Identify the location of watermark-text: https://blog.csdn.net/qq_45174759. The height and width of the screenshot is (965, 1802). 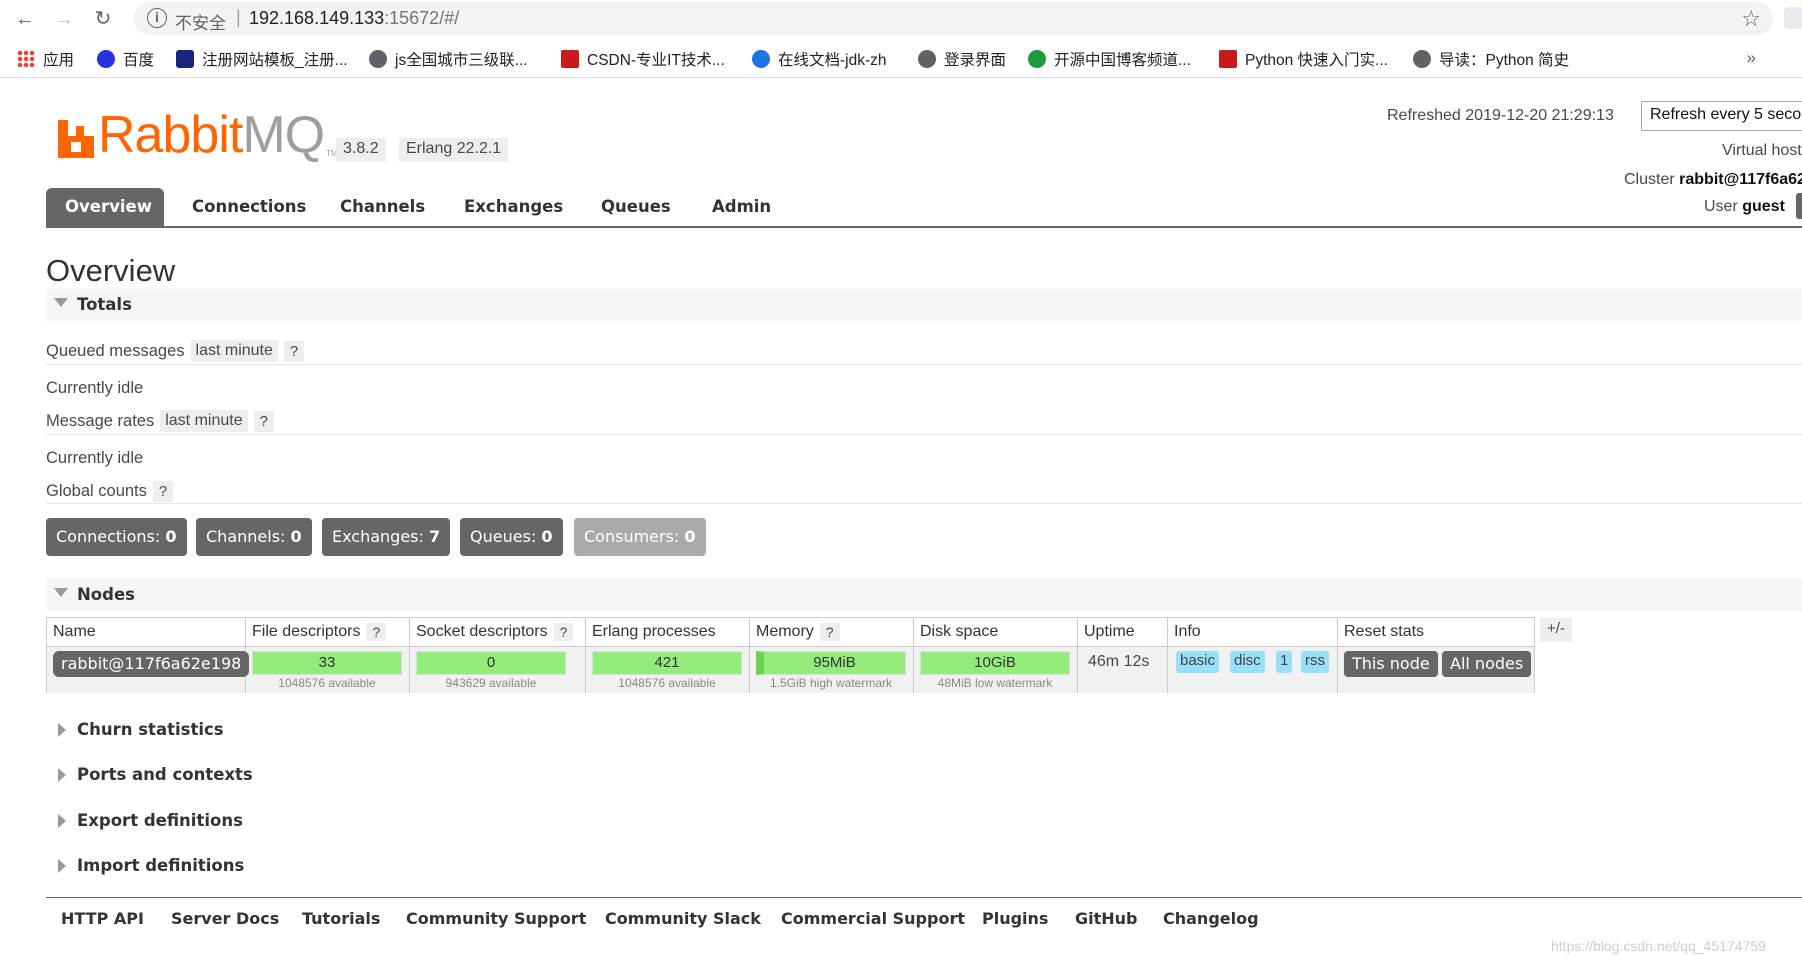
(1658, 946).